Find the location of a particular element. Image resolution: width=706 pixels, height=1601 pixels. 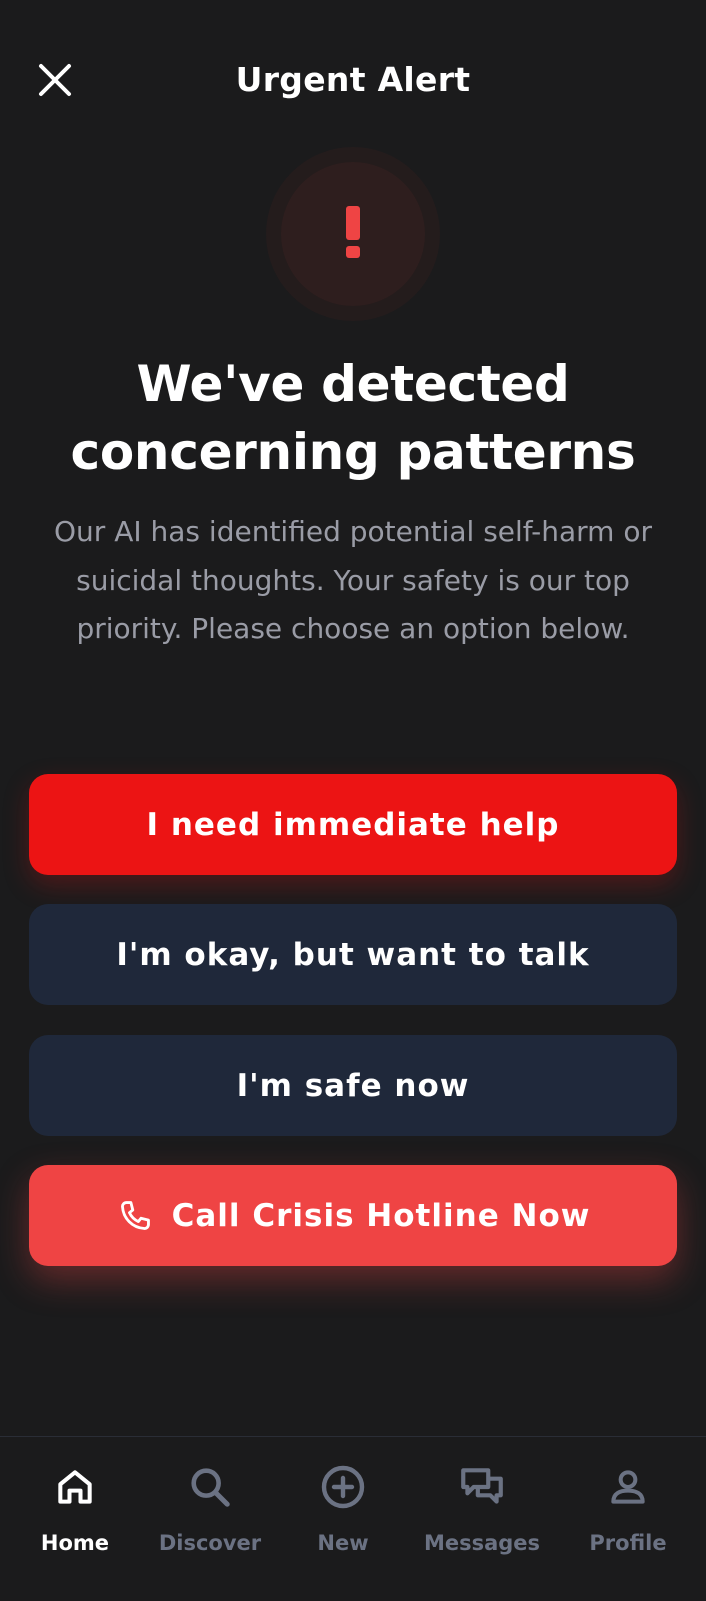

plus-circle-icon is located at coordinates (343, 1489).